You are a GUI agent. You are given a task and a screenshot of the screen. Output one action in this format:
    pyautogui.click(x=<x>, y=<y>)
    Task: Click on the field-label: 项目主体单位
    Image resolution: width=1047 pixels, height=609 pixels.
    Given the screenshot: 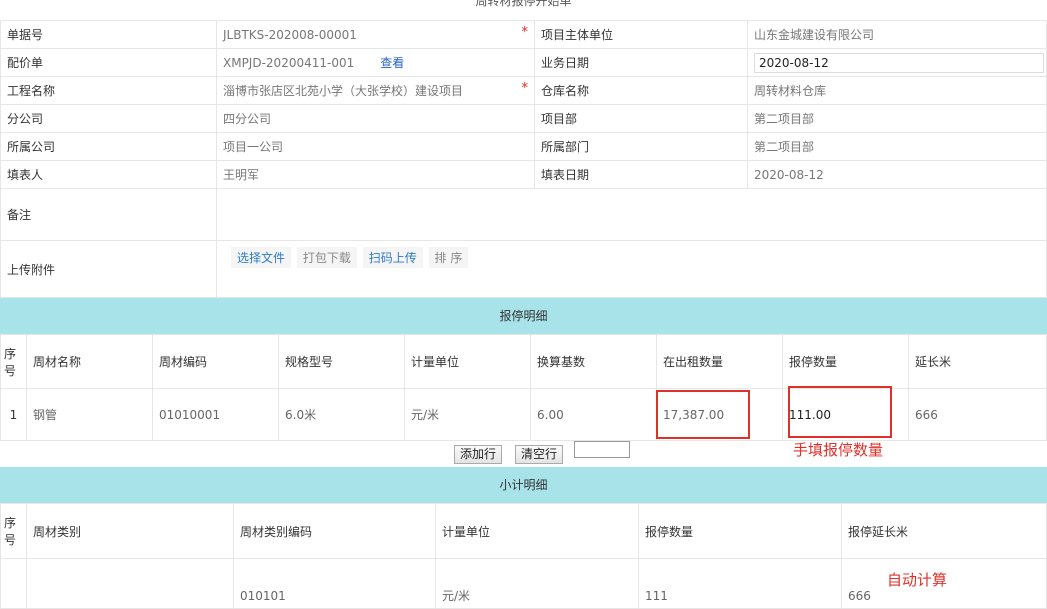 What is the action you would take?
    pyautogui.click(x=641, y=34)
    